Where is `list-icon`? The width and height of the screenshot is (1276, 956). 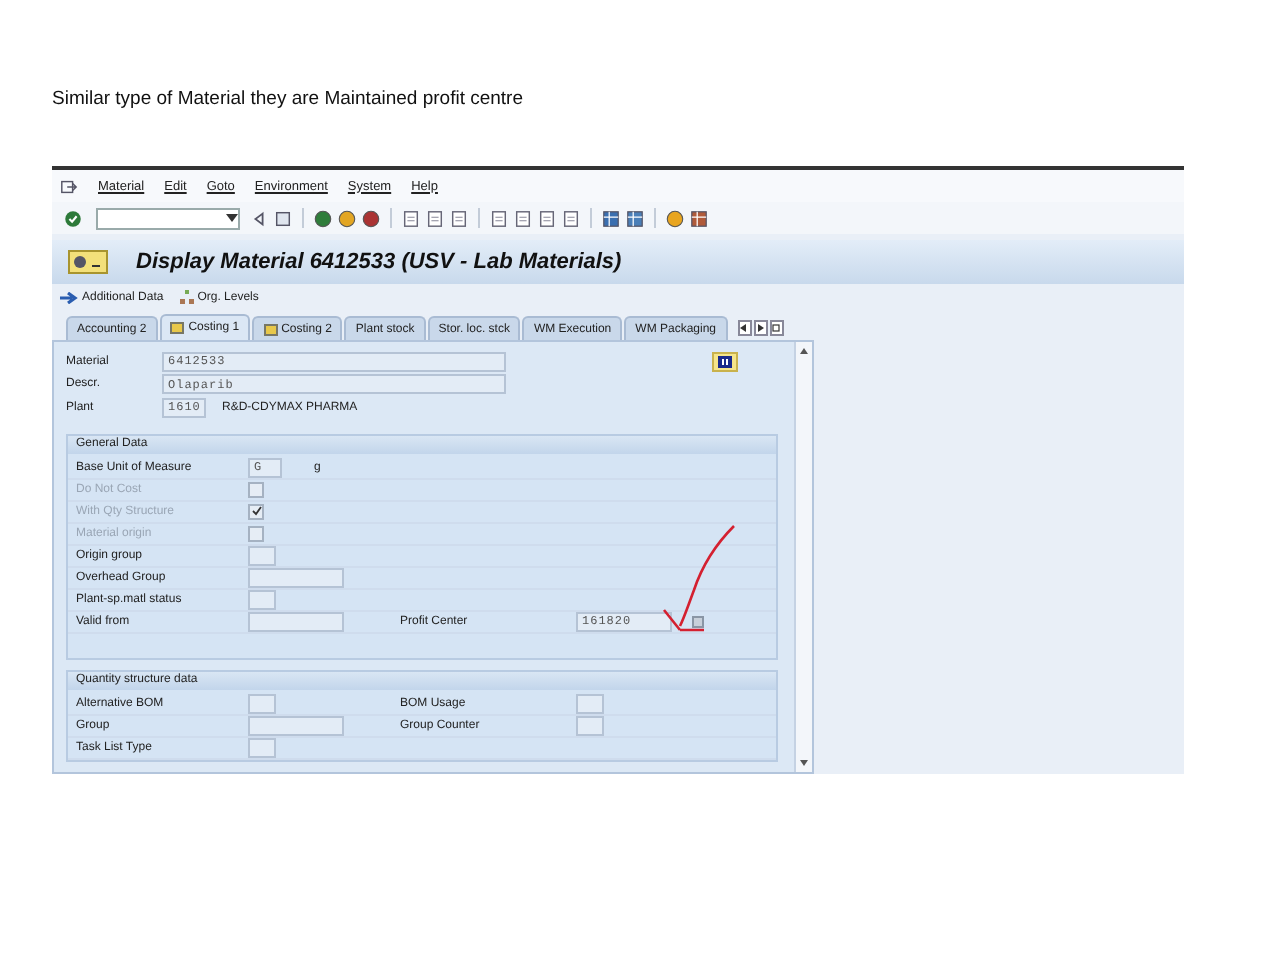 list-icon is located at coordinates (776, 327).